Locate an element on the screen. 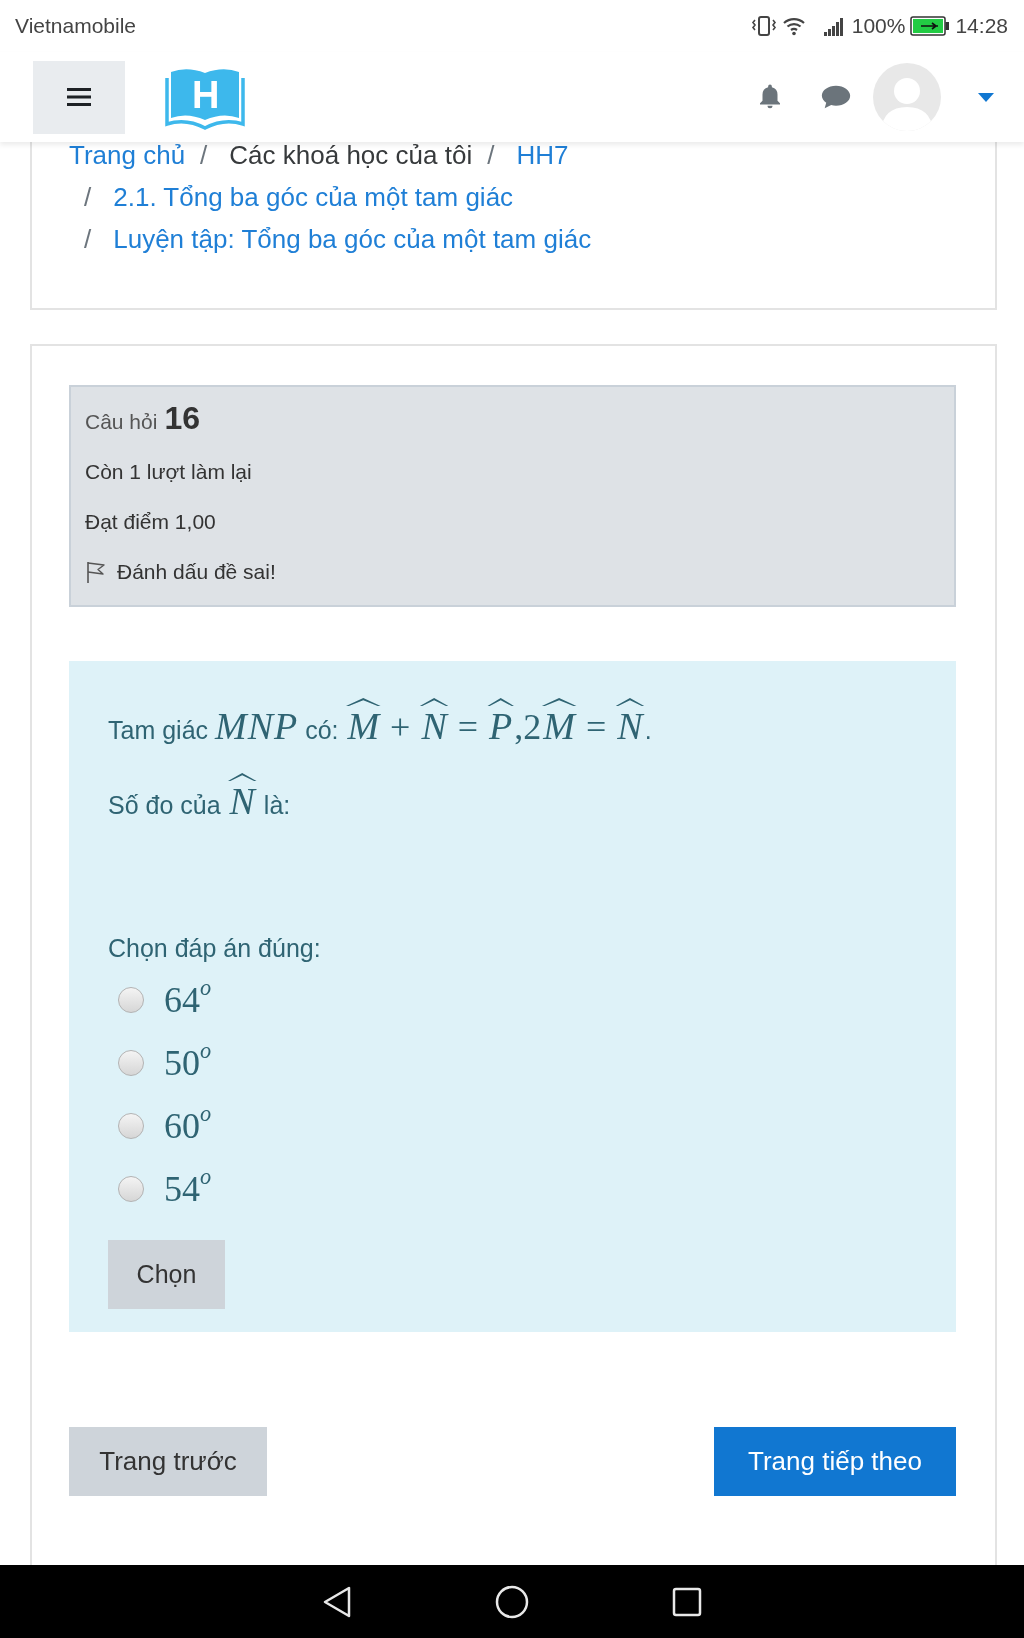 The height and width of the screenshot is (1638, 1024). menu-icon is located at coordinates (79, 97).